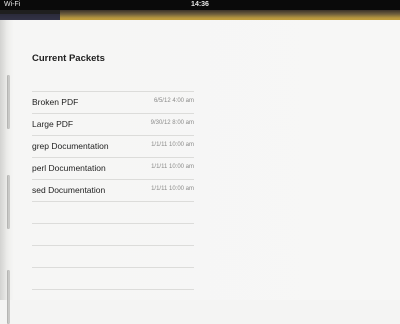 Image resolution: width=400 pixels, height=324 pixels. Describe the element at coordinates (172, 123) in the screenshot. I see `packet-date: 9/30/12 8:00 am` at that location.